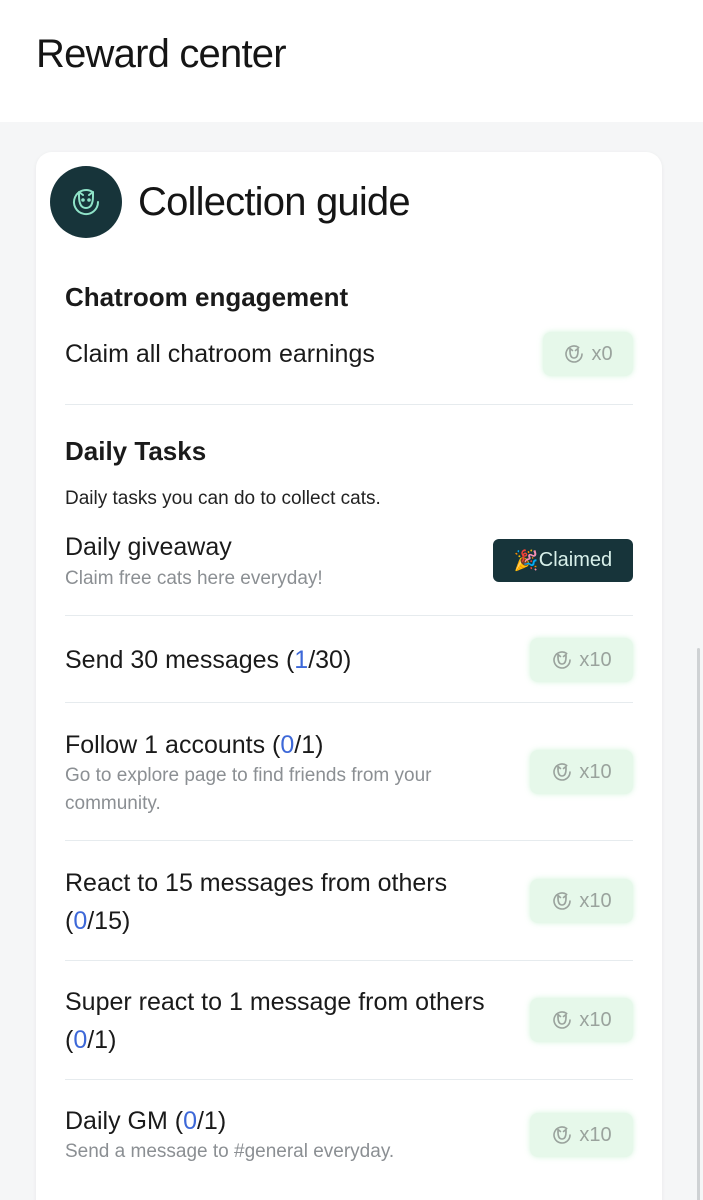 The width and height of the screenshot is (703, 1200). What do you see at coordinates (588, 354) in the screenshot?
I see `chatroom-reward-button: x0` at bounding box center [588, 354].